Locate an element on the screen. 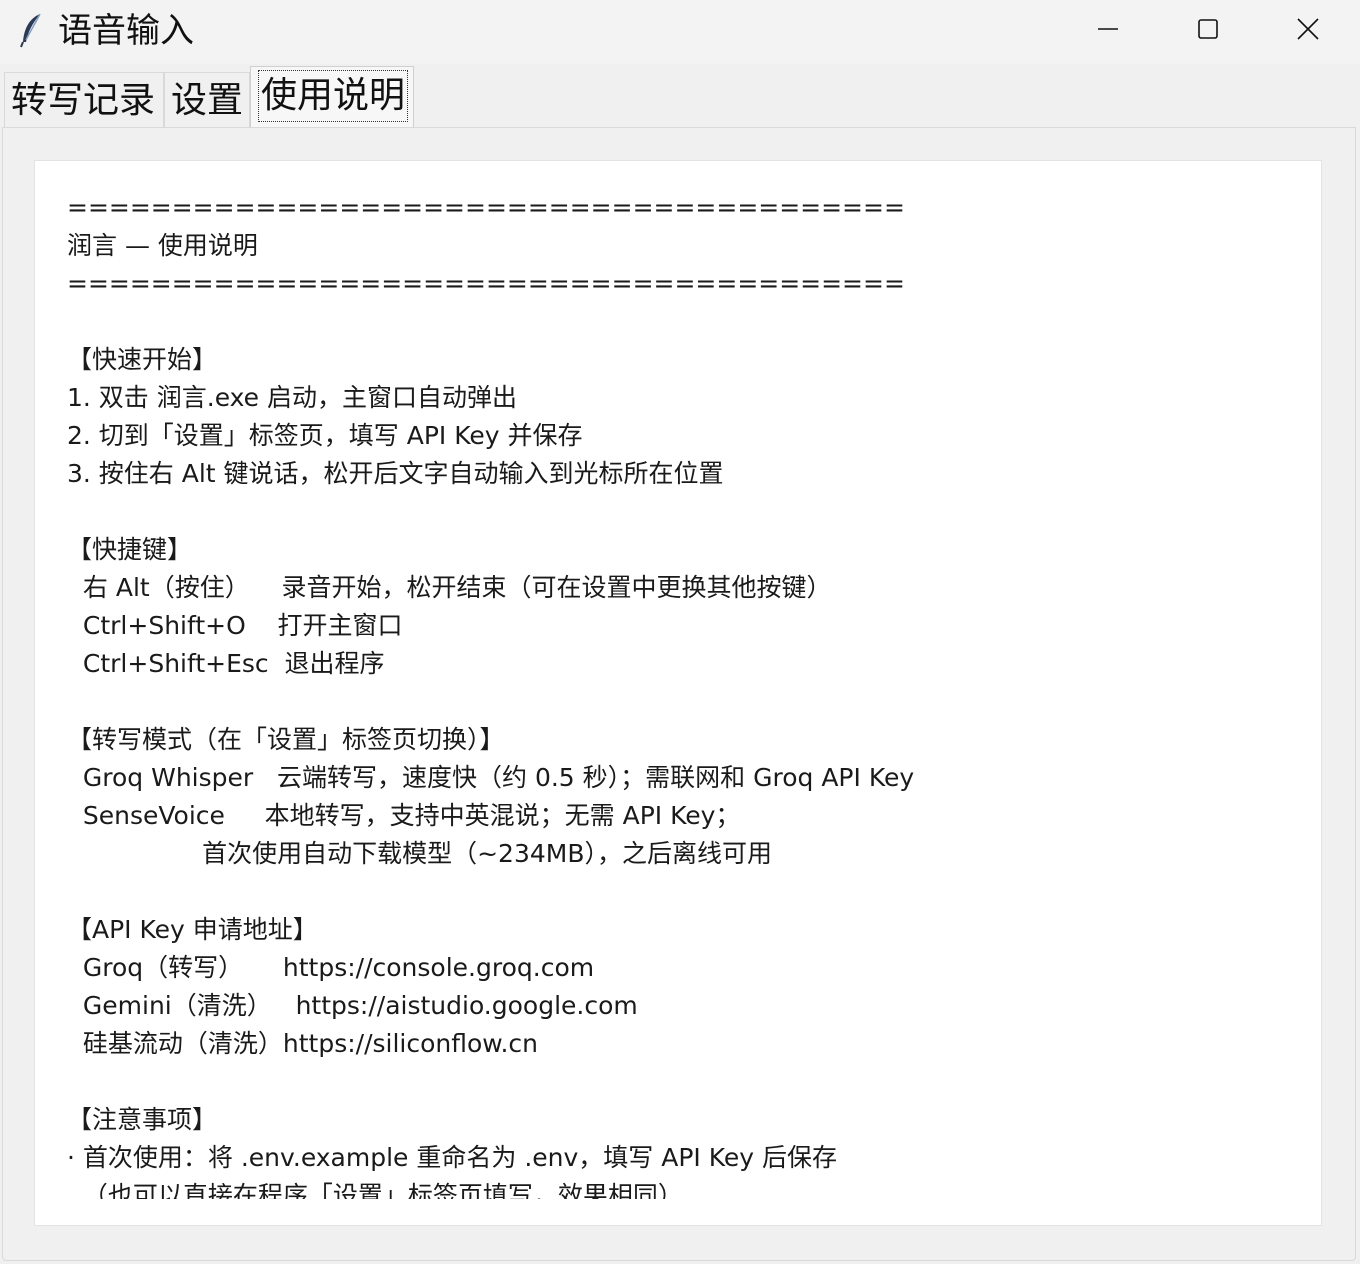 The image size is (1360, 1264). title-bar: 语音输入 is located at coordinates (680, 32).